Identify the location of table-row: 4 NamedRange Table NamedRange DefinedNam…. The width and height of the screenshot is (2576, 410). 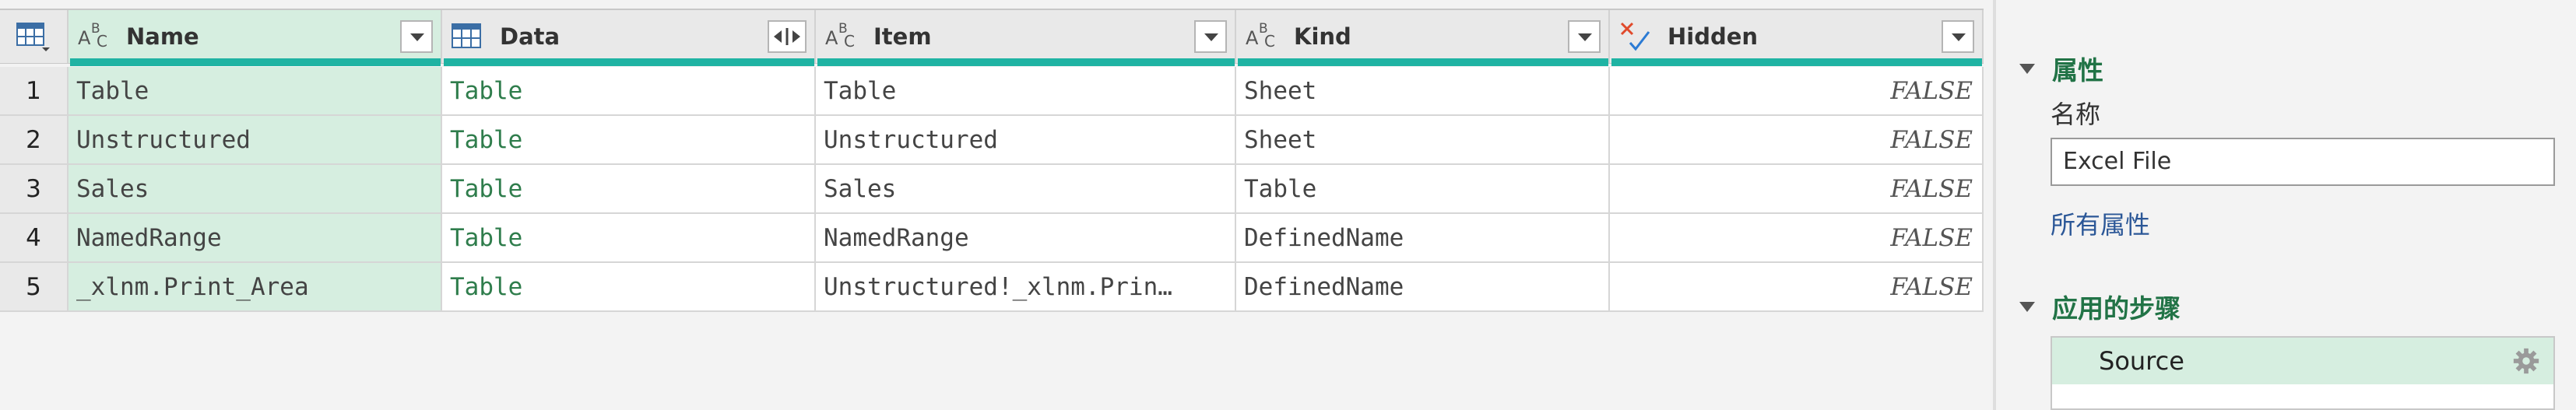
(992, 238).